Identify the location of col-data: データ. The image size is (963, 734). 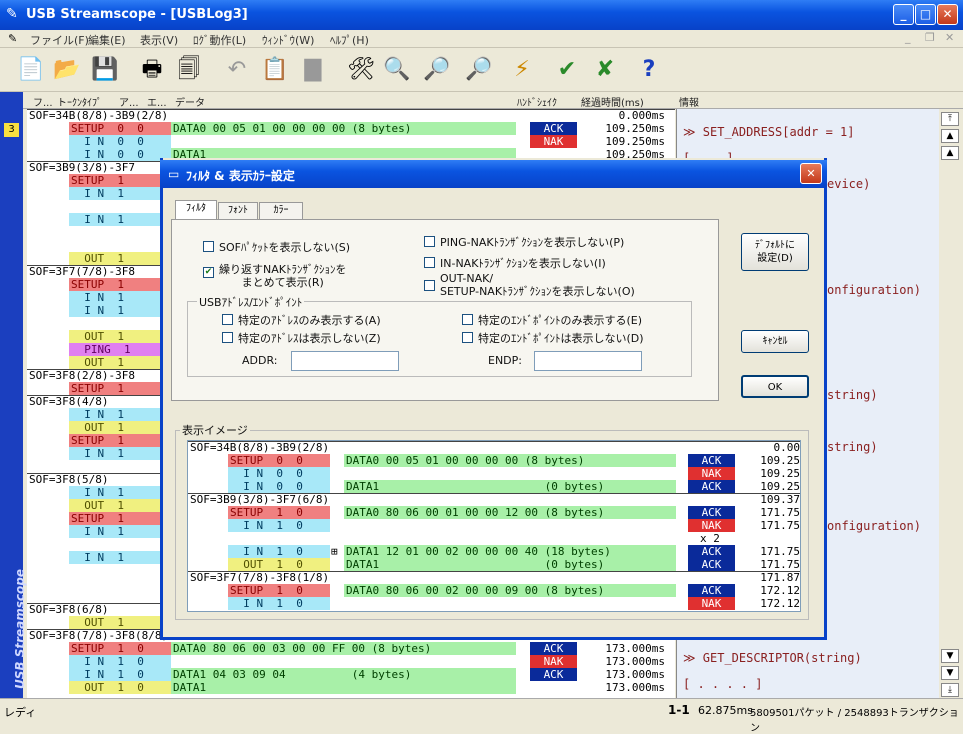
(190, 101).